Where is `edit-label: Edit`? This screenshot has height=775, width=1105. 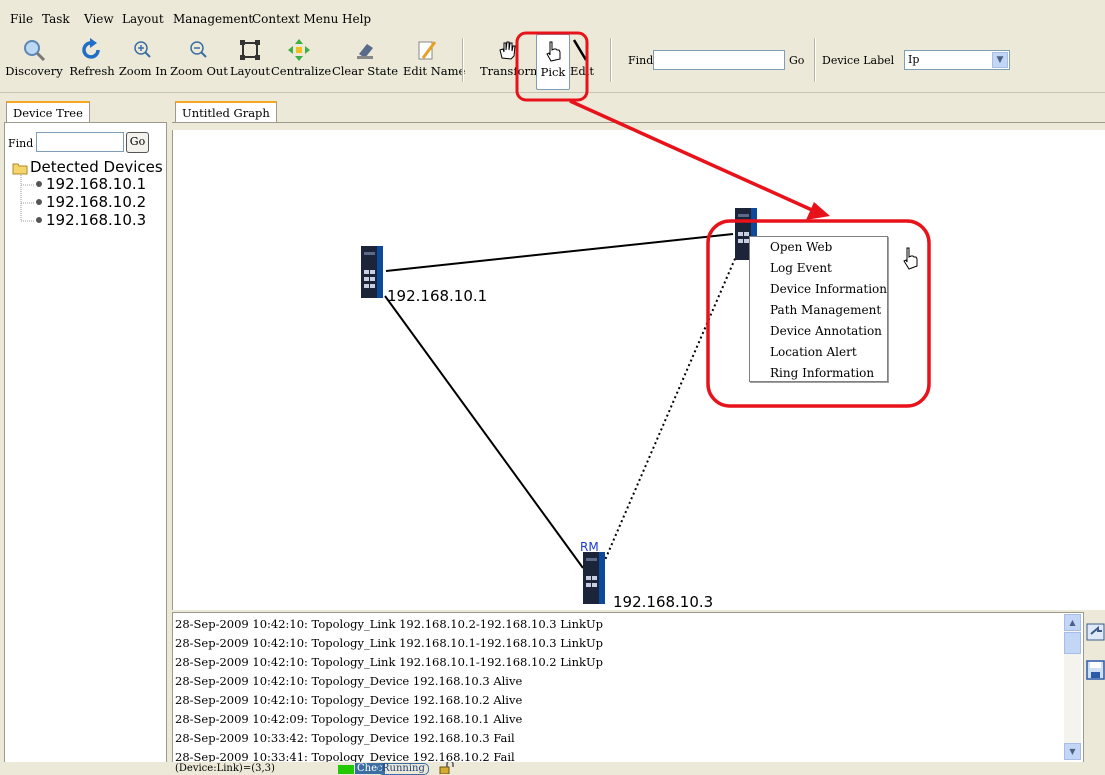
edit-label: Edit is located at coordinates (582, 71).